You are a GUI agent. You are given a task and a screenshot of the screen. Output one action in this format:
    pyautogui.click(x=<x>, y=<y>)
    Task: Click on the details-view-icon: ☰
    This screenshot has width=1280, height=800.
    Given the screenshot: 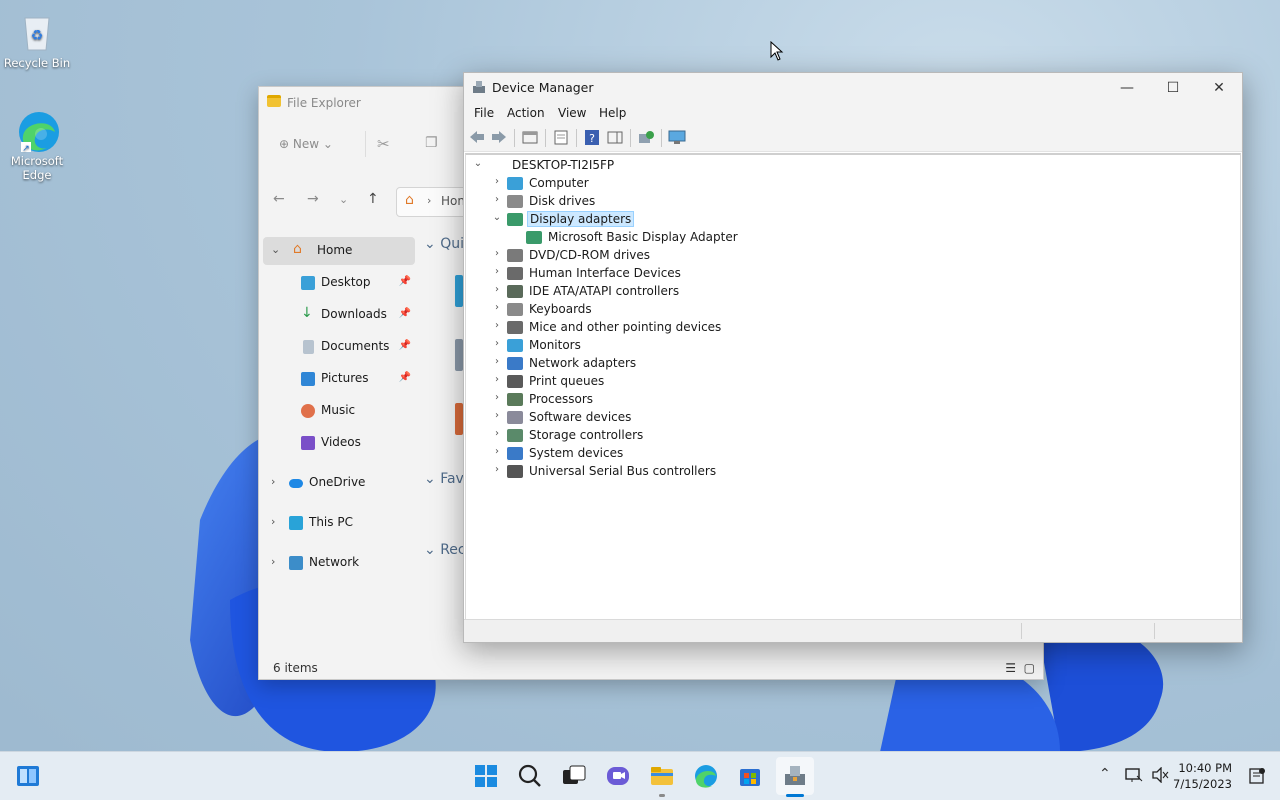 What is the action you would take?
    pyautogui.click(x=1010, y=668)
    